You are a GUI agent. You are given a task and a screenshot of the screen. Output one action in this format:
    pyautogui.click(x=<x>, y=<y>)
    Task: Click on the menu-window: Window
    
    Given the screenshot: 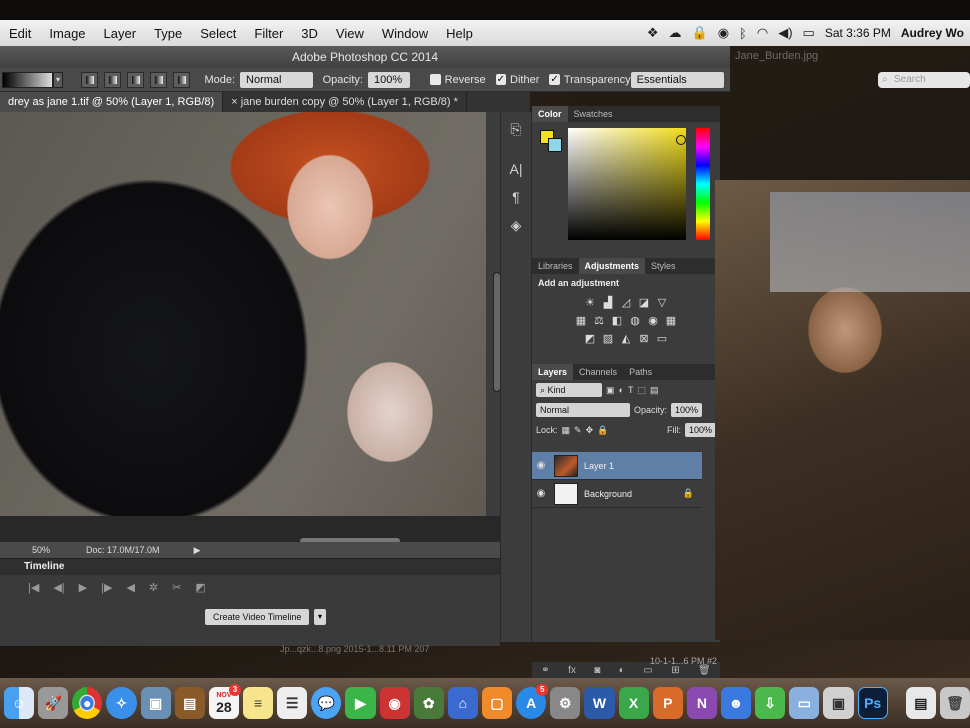 What is the action you would take?
    pyautogui.click(x=405, y=33)
    